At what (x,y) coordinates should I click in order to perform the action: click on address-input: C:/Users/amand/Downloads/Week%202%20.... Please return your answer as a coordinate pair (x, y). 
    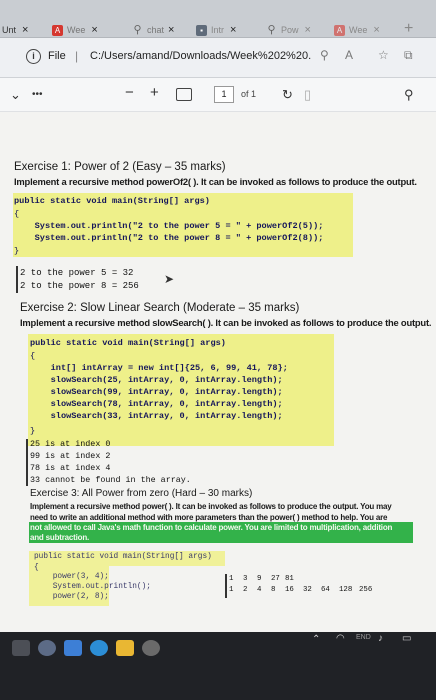
    Looking at the image, I should click on (201, 56).